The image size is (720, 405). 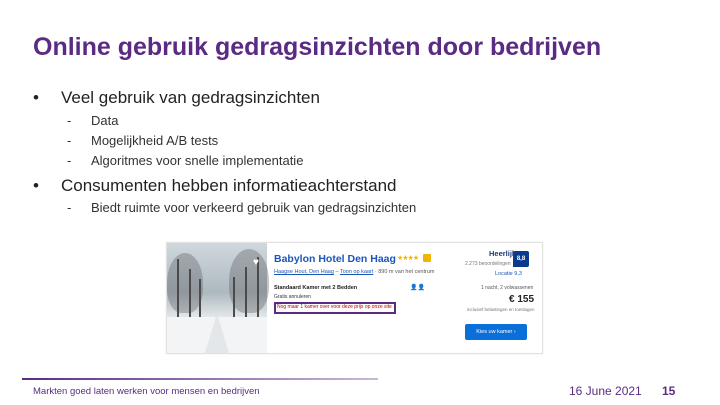 I want to click on hotel-name-link: Babylon Hotel Den Haag, so click(x=335, y=259).